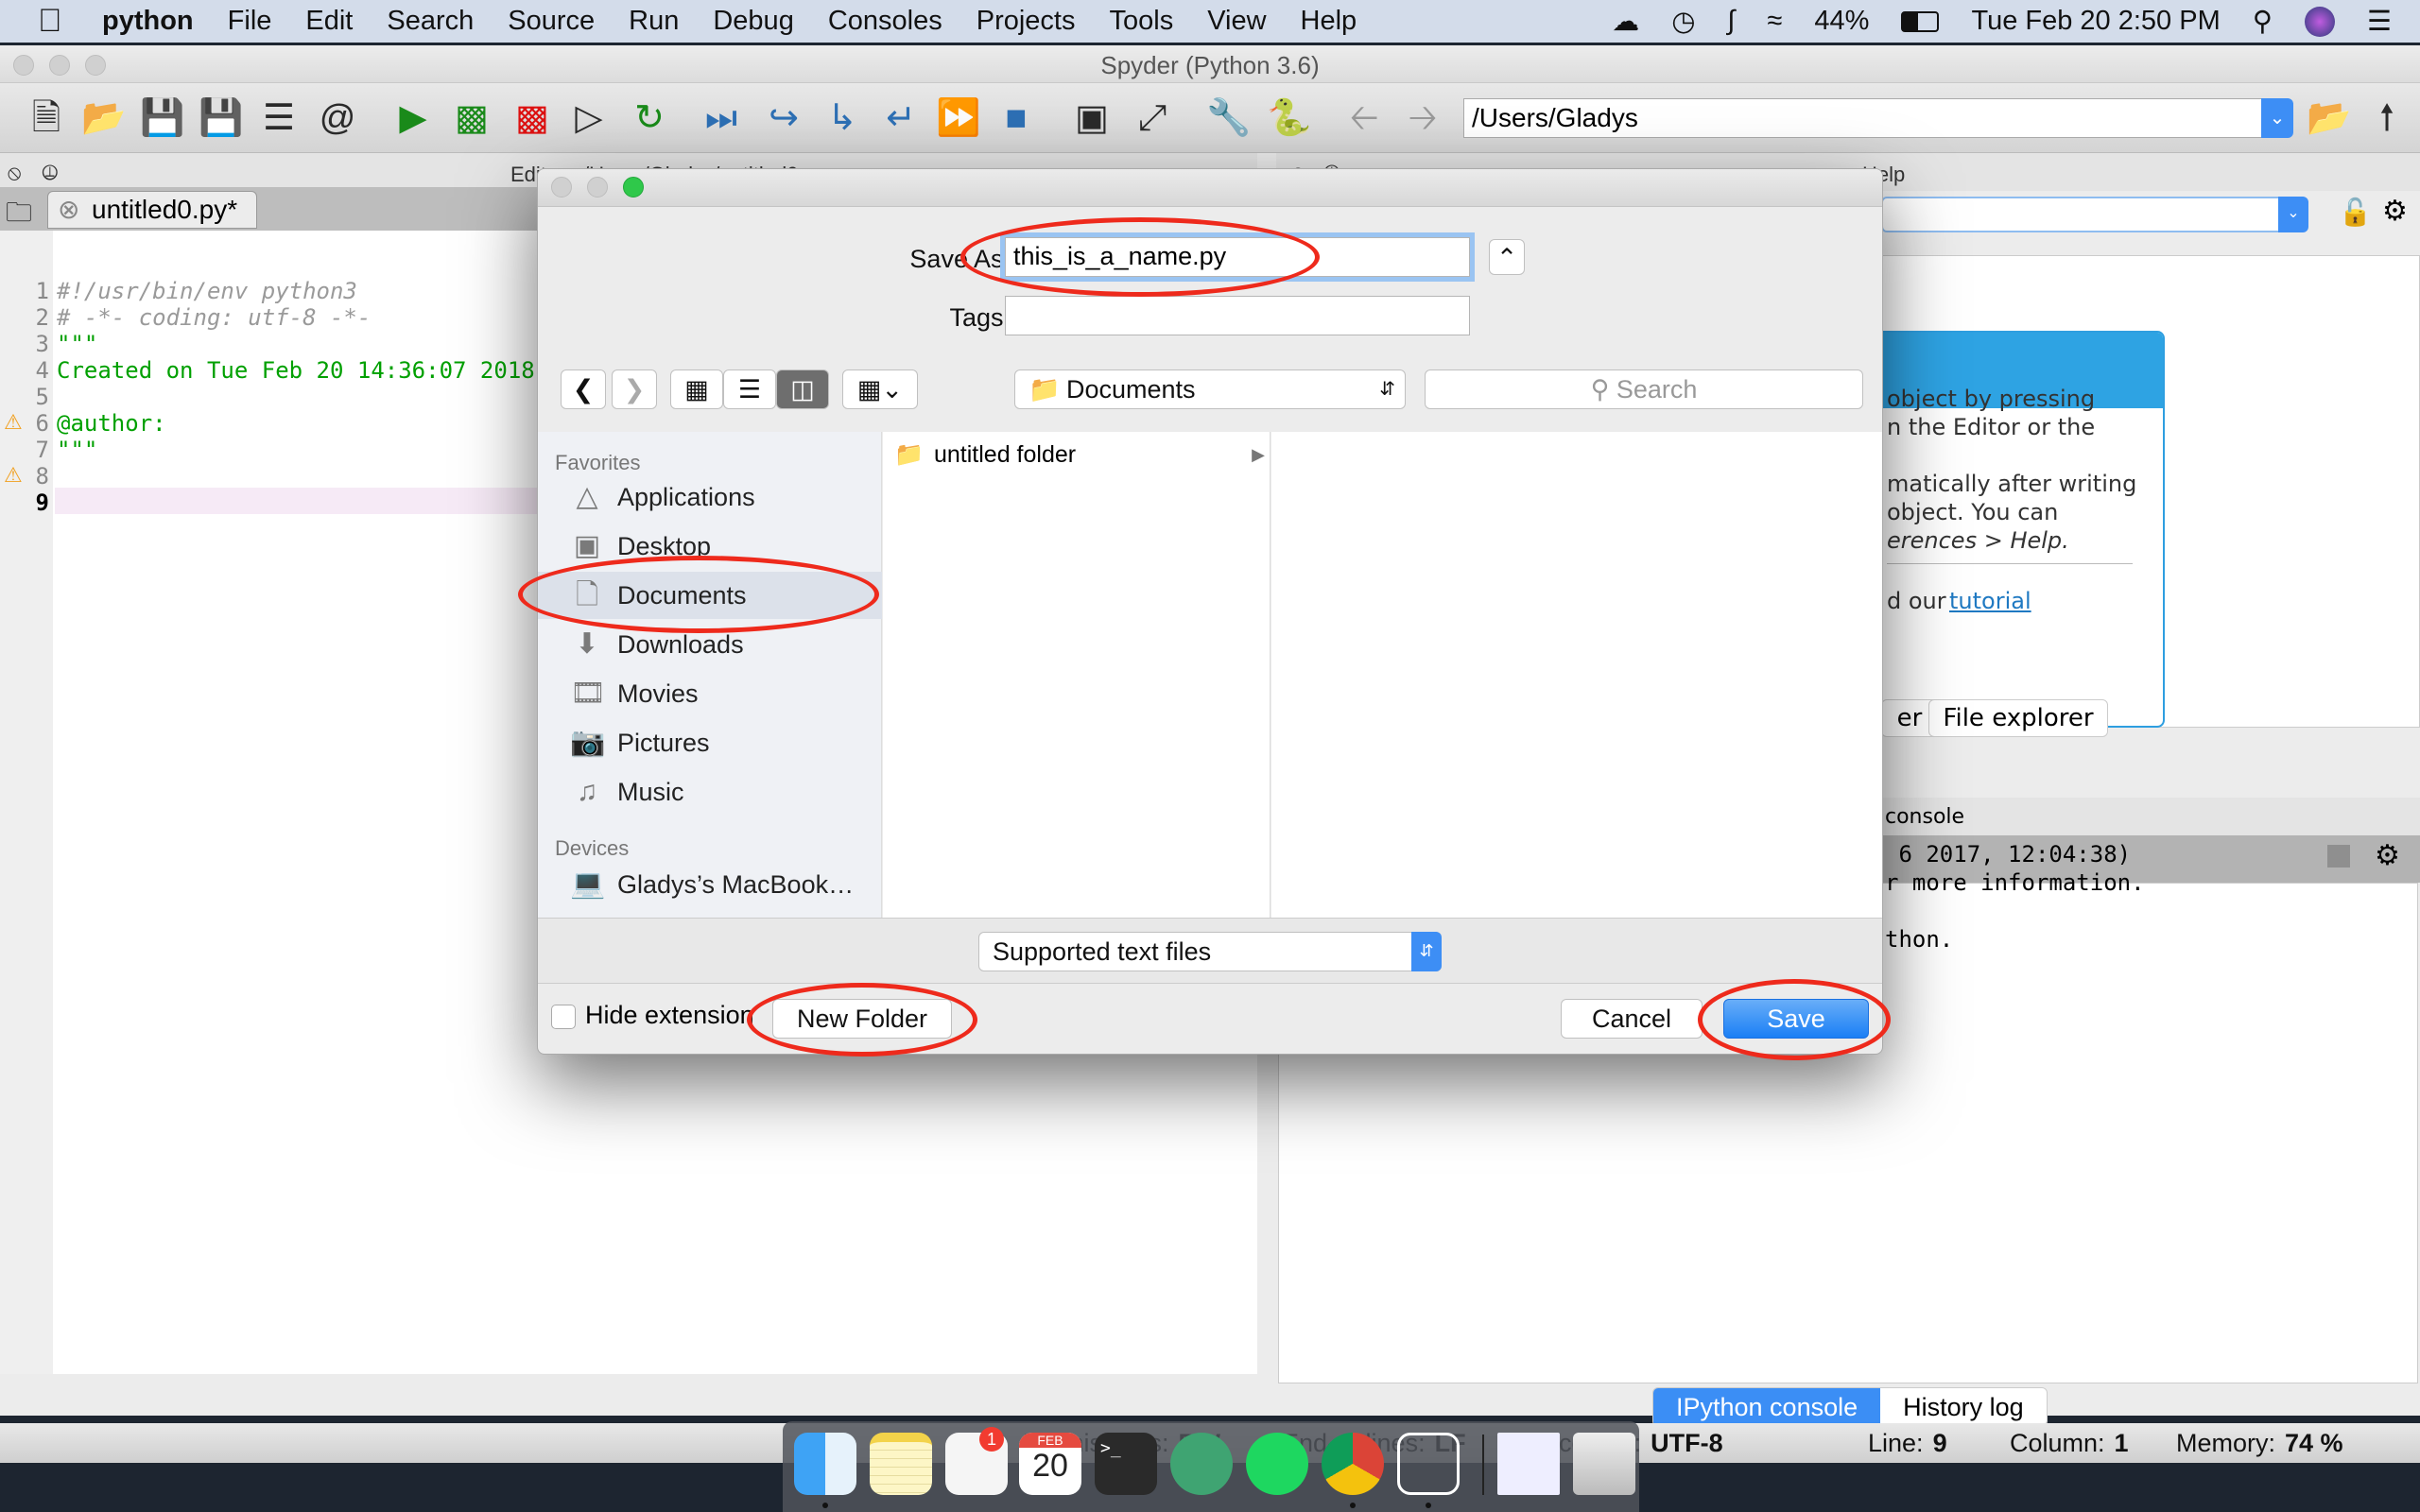  I want to click on dock-notes-icon, so click(901, 1464).